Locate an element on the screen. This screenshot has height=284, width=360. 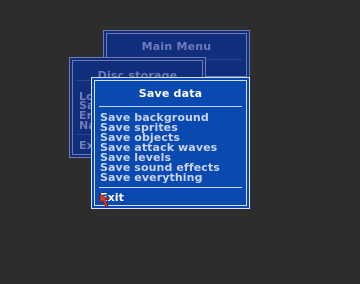
save-data-title: Save data is located at coordinates (170, 93).